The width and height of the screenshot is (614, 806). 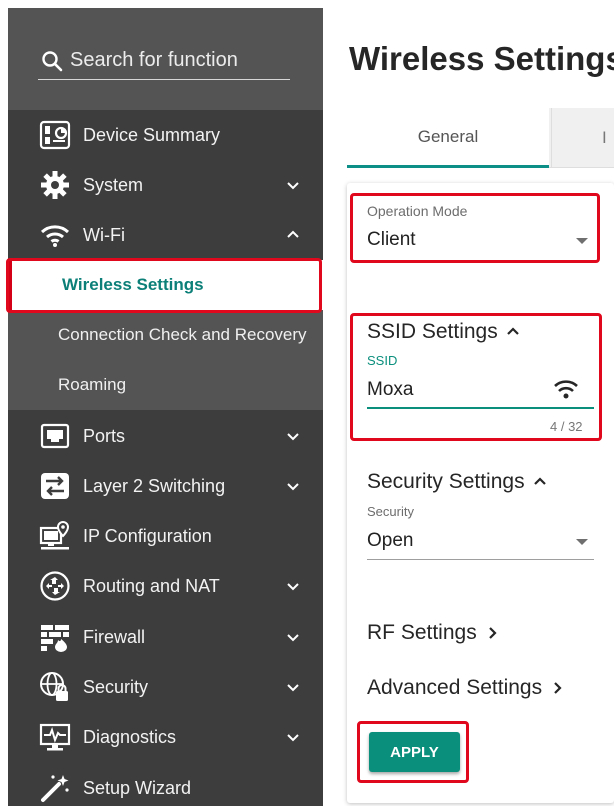 What do you see at coordinates (455, 687) in the screenshot?
I see `advanced-settings-title: Advanced Settings` at bounding box center [455, 687].